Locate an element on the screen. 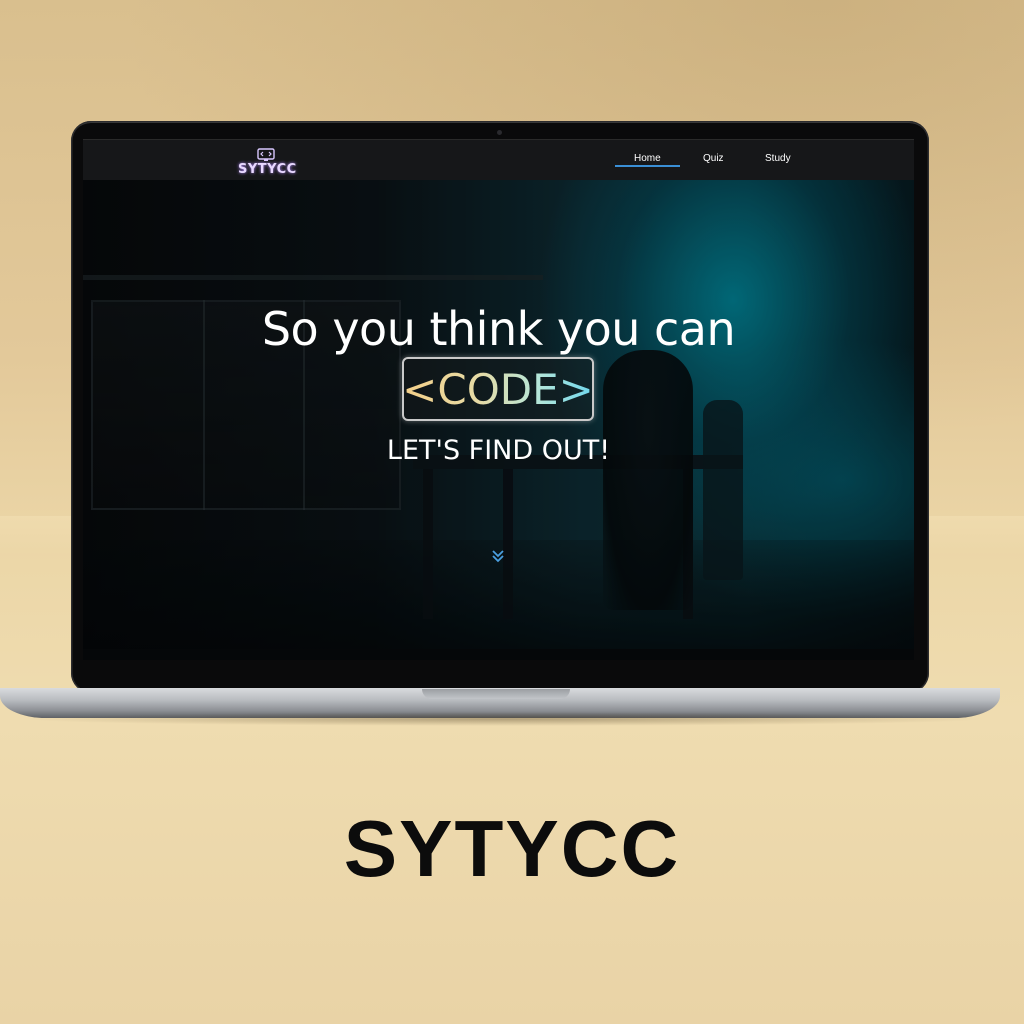 The height and width of the screenshot is (1024, 1024). chevron-double-down-icon is located at coordinates (498, 556).